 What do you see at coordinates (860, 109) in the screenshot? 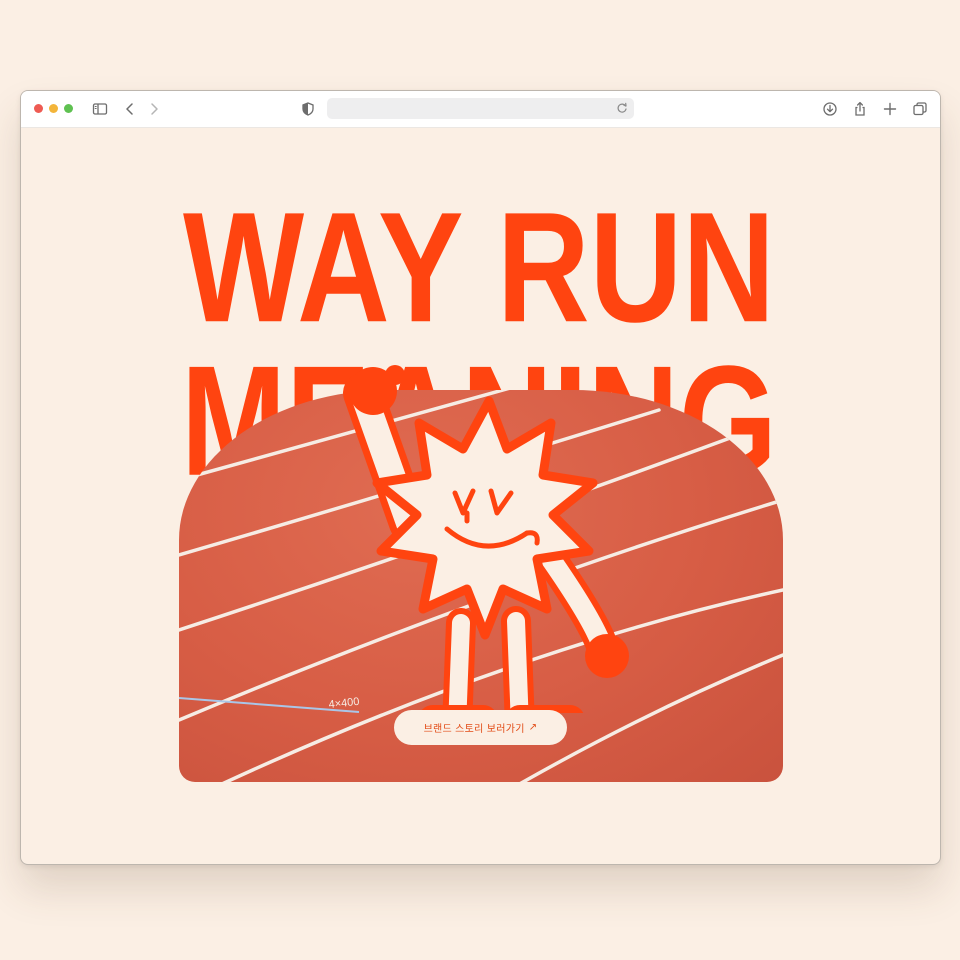
I see `share-icon` at bounding box center [860, 109].